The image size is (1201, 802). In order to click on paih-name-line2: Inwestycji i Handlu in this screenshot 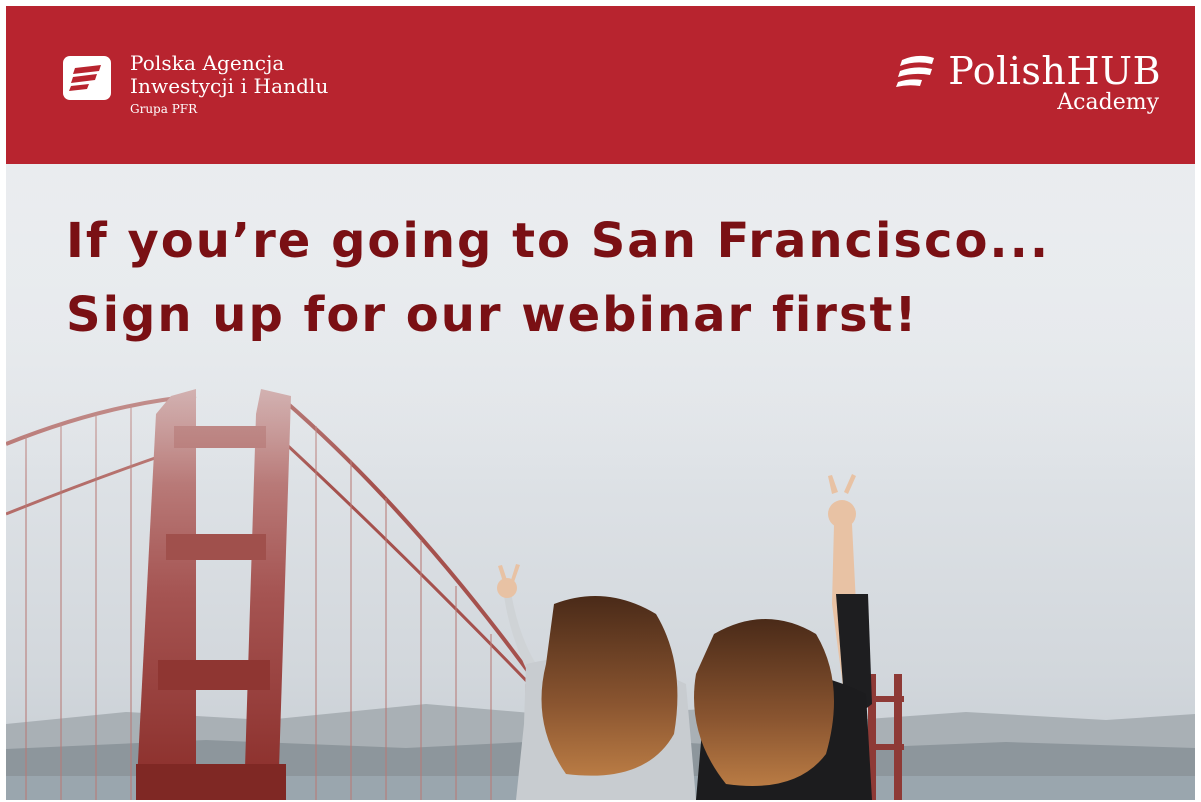, I will do `click(229, 86)`.